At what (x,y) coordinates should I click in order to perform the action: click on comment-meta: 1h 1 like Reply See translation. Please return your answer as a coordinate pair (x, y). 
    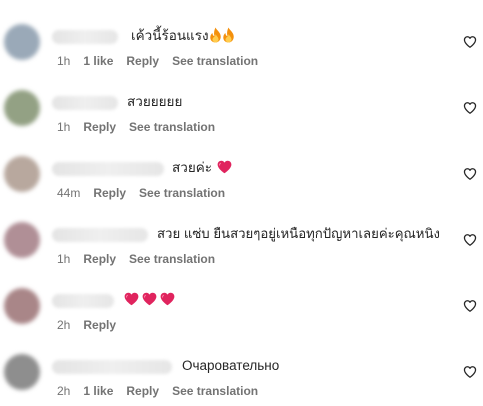
    Looking at the image, I should click on (164, 61).